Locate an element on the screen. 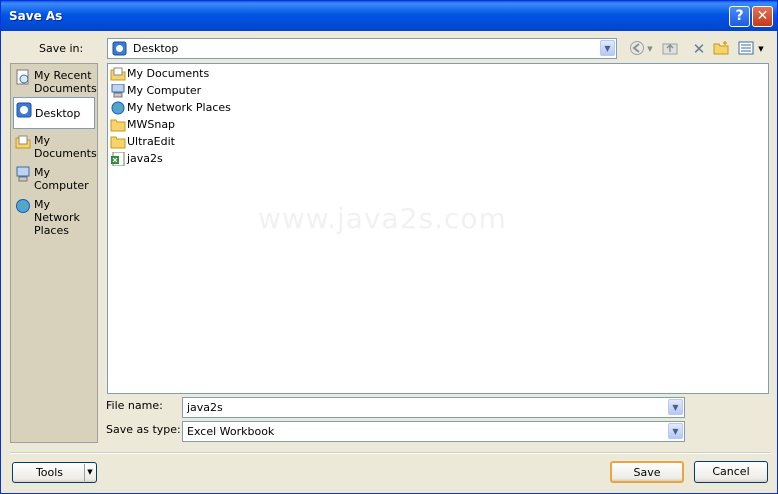 The image size is (778, 494). delete-icon: ✕ is located at coordinates (699, 49).